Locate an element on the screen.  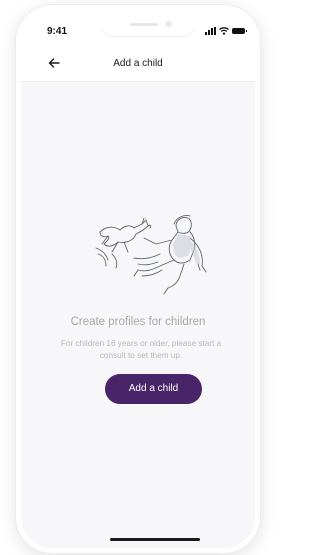
speaker-grille is located at coordinates (144, 24).